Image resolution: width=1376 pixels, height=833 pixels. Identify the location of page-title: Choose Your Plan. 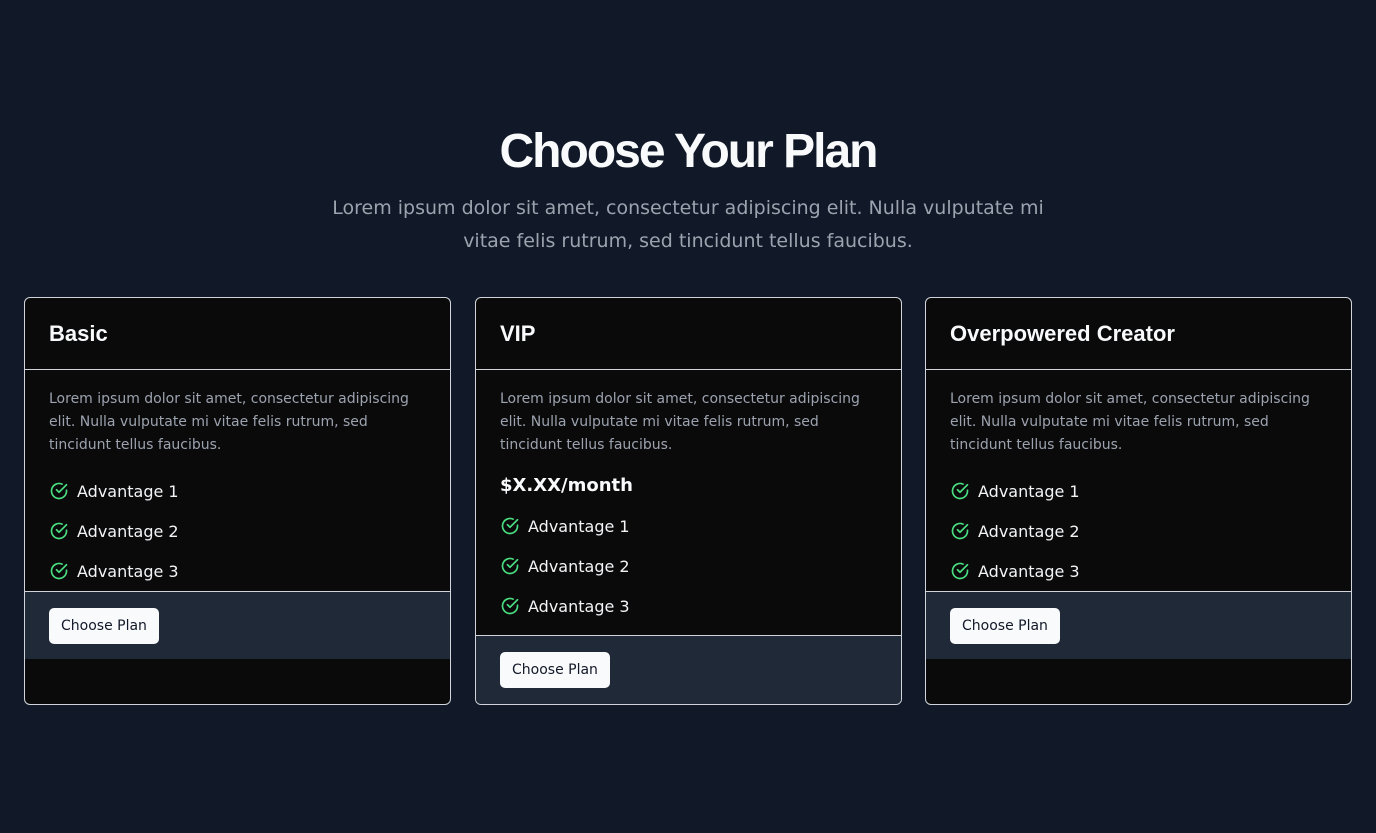
(689, 151).